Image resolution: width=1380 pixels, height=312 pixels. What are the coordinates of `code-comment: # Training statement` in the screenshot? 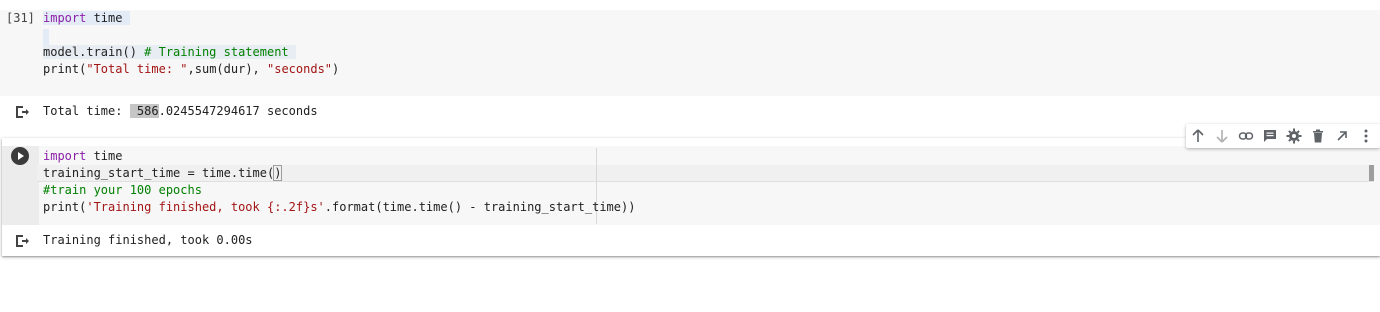 It's located at (216, 52).